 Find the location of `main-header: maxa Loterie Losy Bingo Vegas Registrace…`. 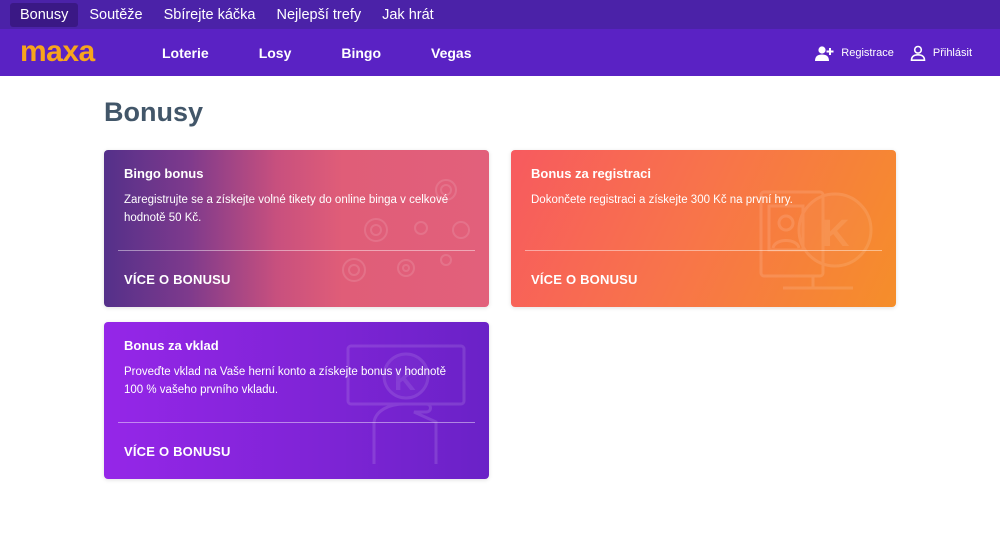

main-header: maxa Loterie Losy Bingo Vegas Registrace… is located at coordinates (500, 52).